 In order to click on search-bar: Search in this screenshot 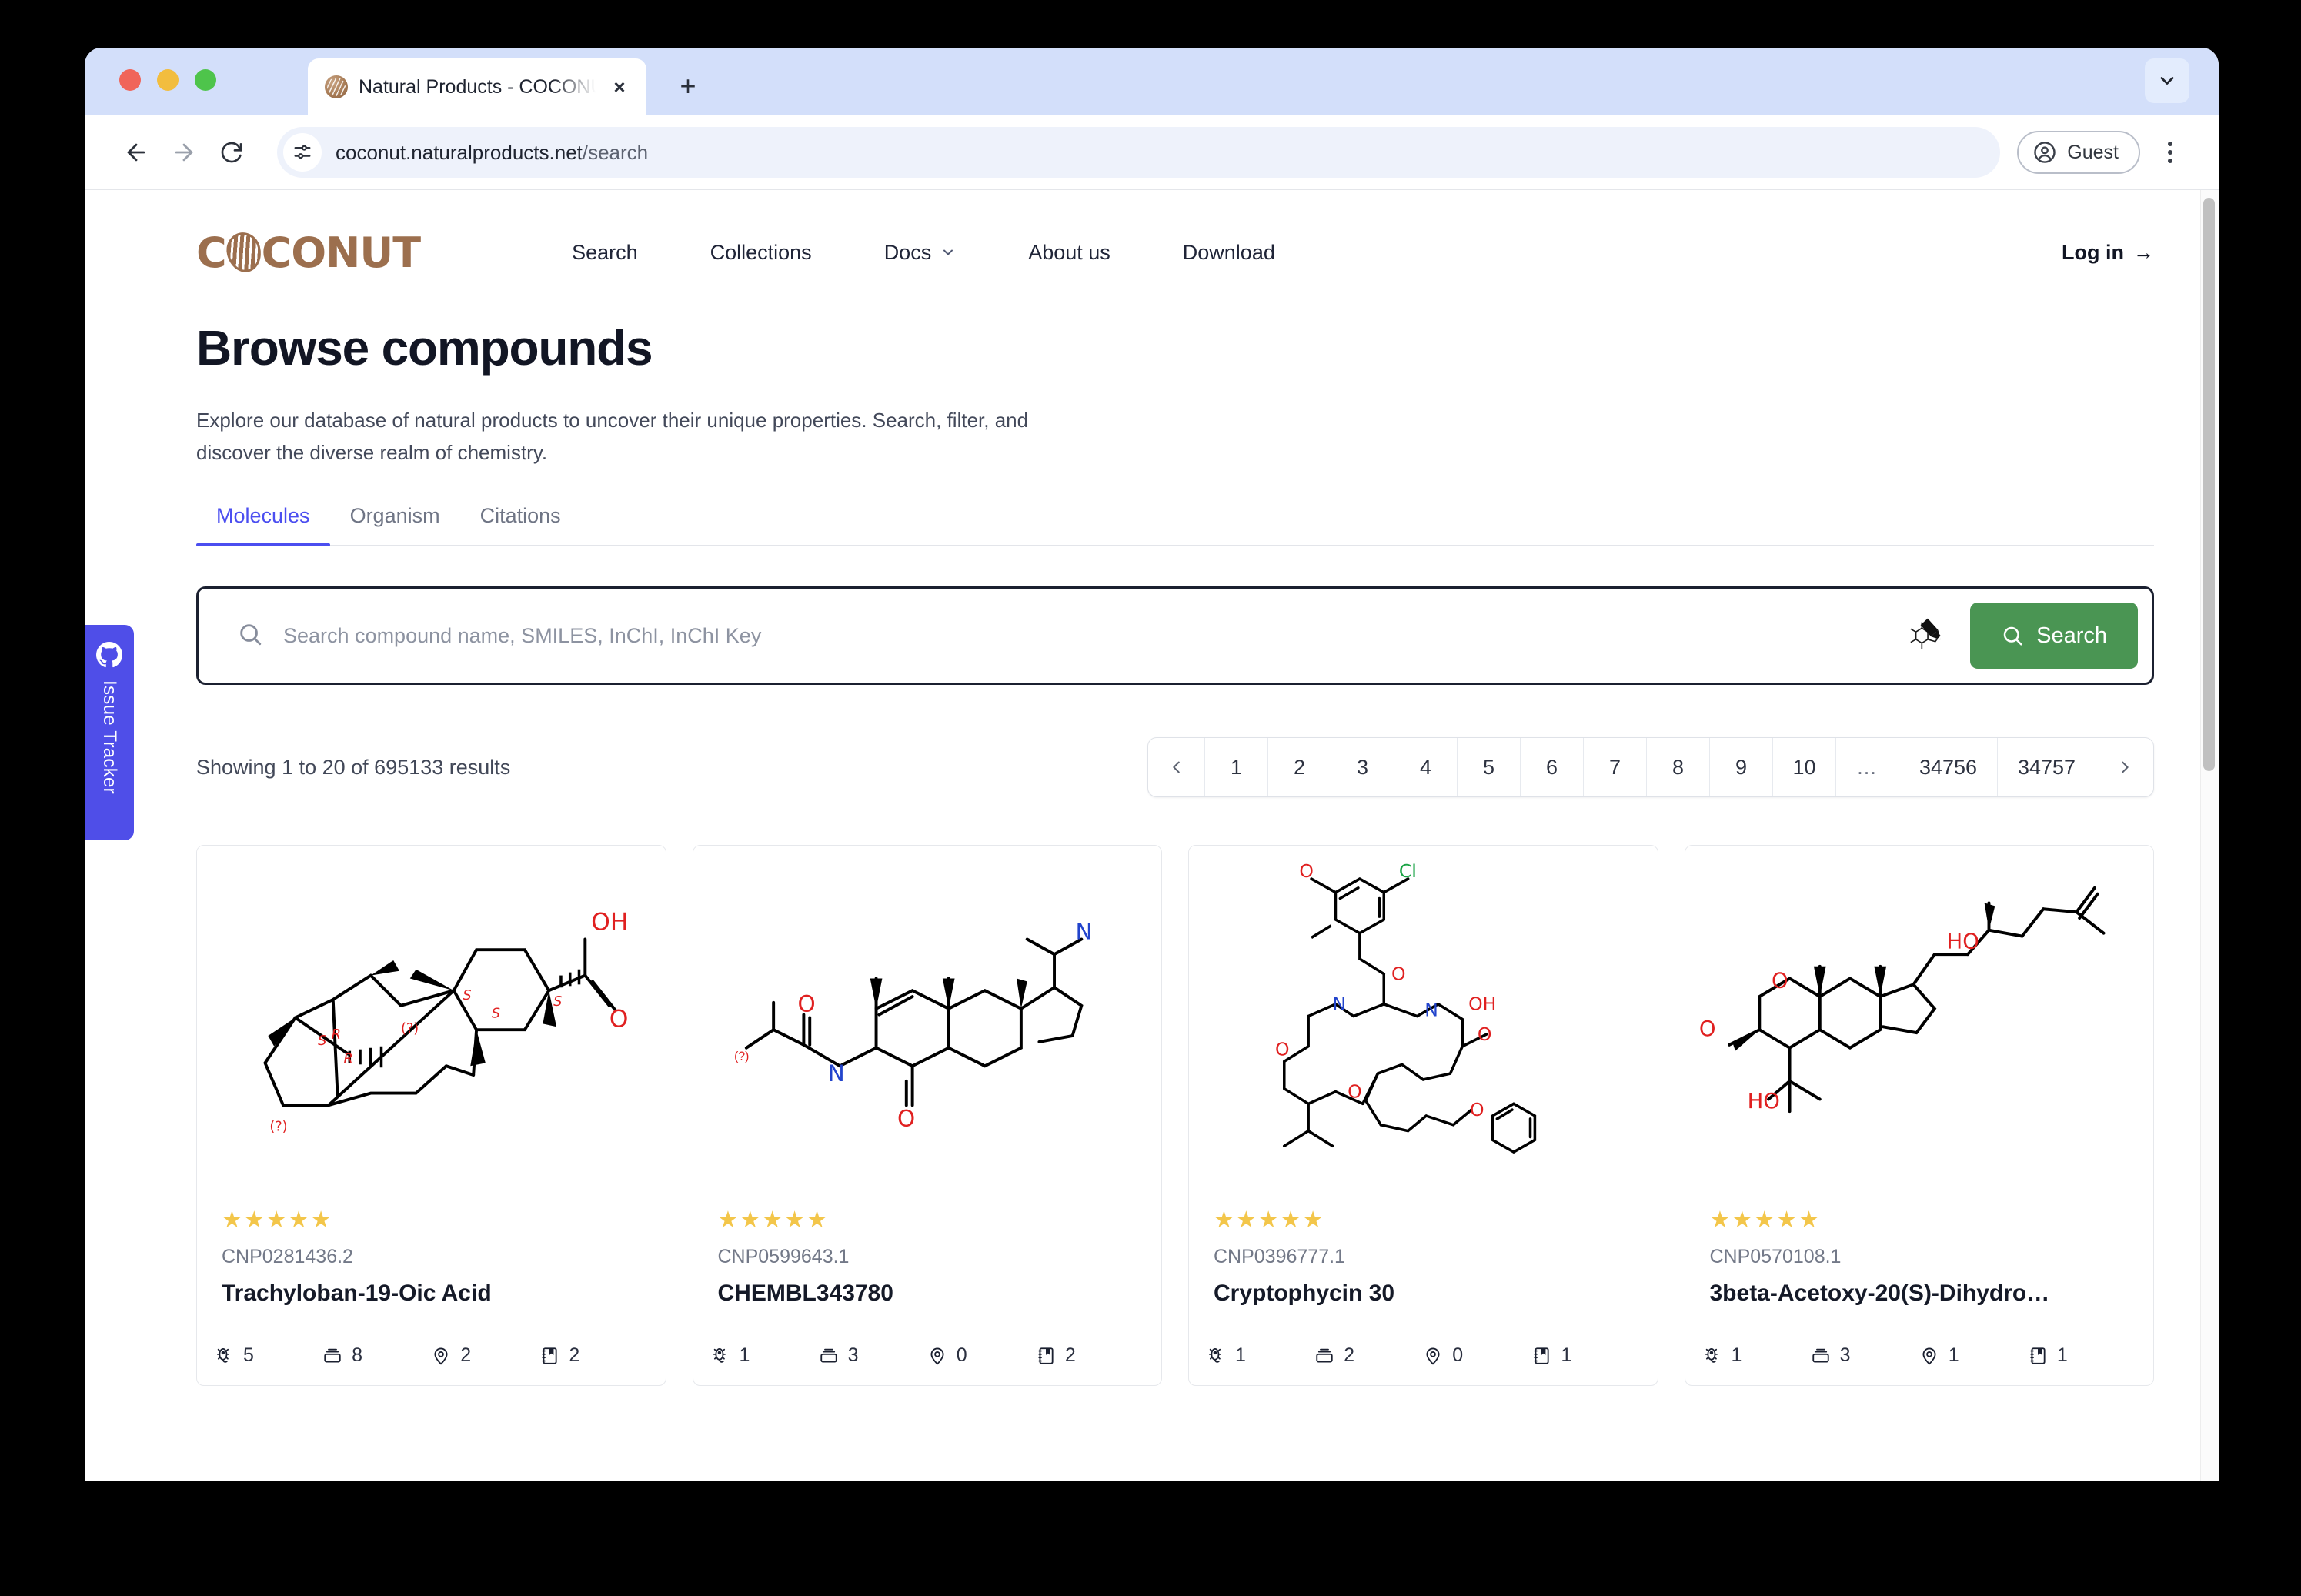, I will do `click(1175, 636)`.